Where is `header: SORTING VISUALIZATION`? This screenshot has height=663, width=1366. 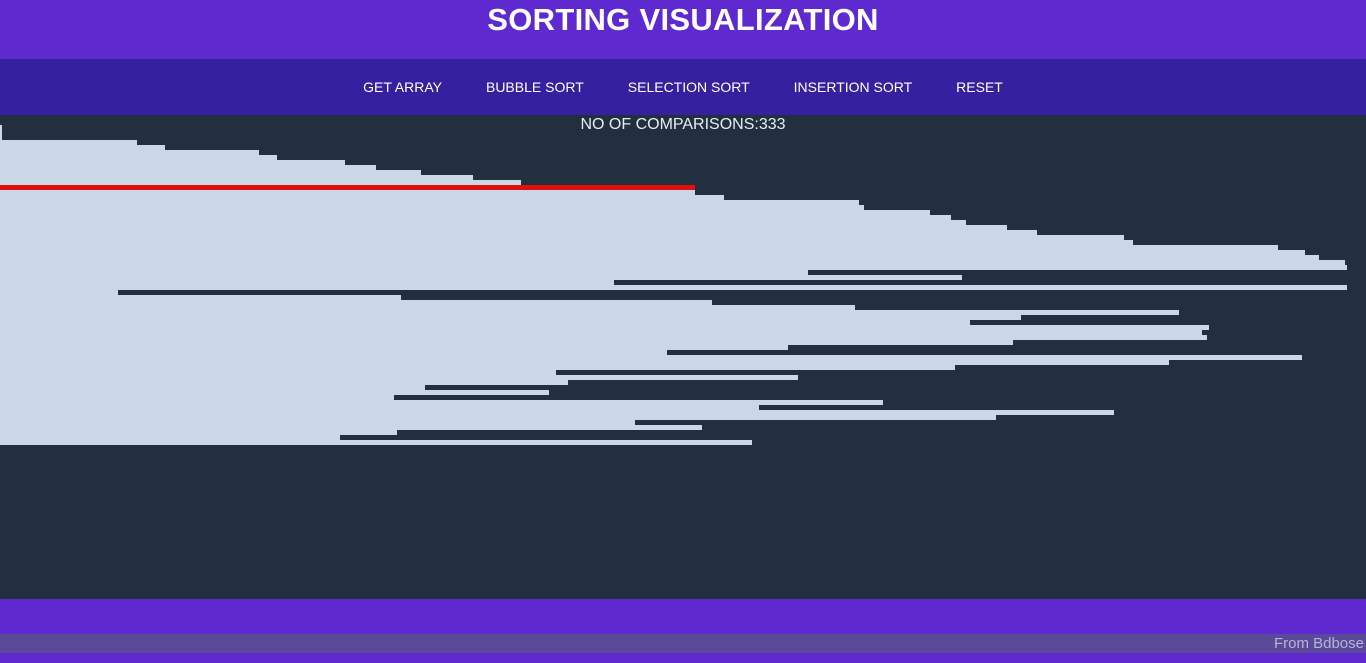 header: SORTING VISUALIZATION is located at coordinates (683, 29).